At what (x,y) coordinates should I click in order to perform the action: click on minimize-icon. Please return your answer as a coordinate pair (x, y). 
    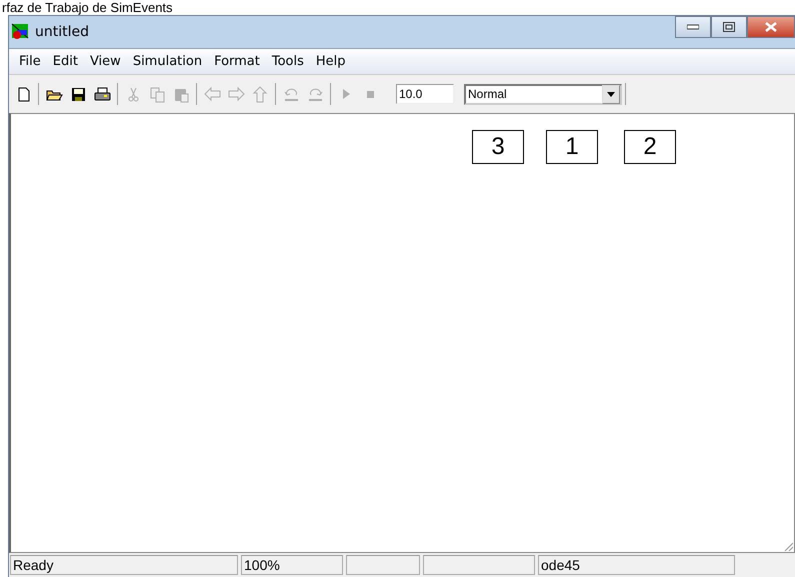
    Looking at the image, I should click on (693, 27).